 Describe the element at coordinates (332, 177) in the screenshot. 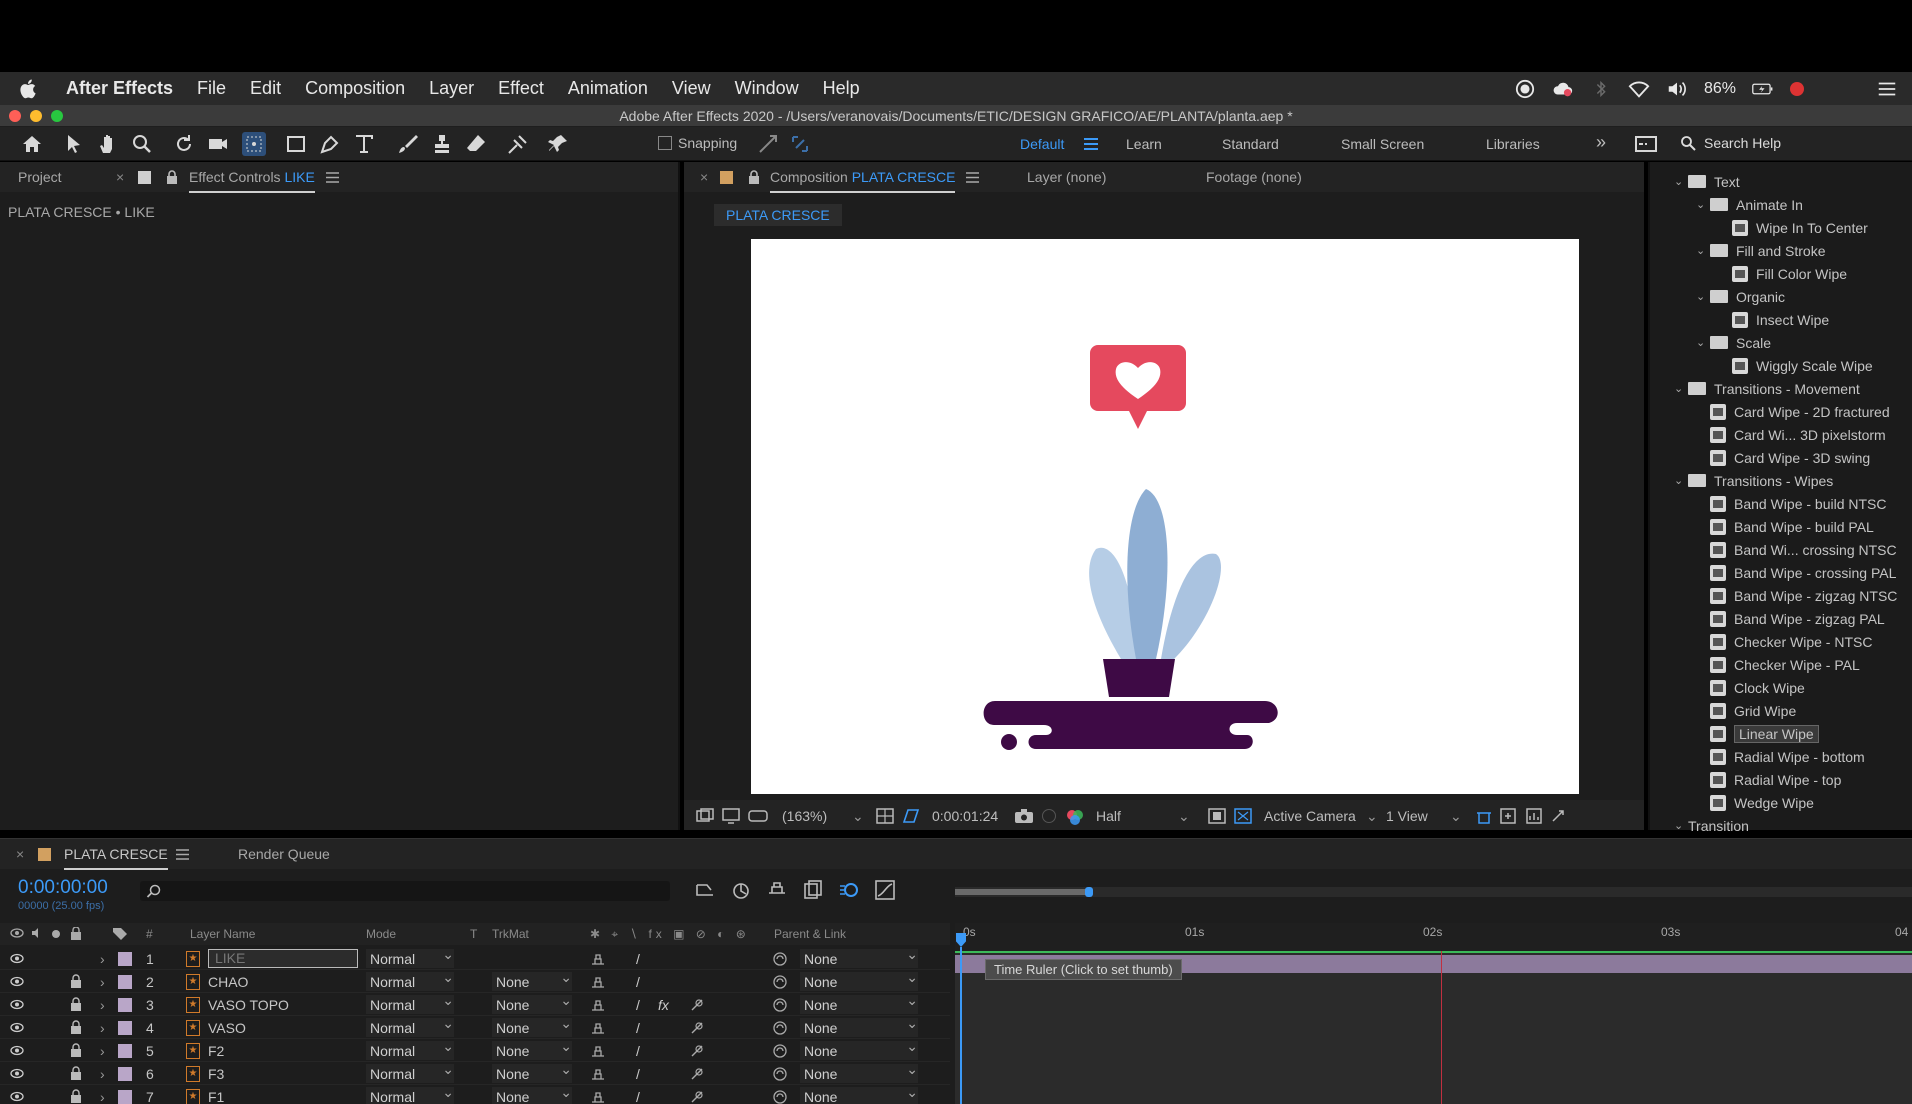

I see `panel-menu-icon` at that location.